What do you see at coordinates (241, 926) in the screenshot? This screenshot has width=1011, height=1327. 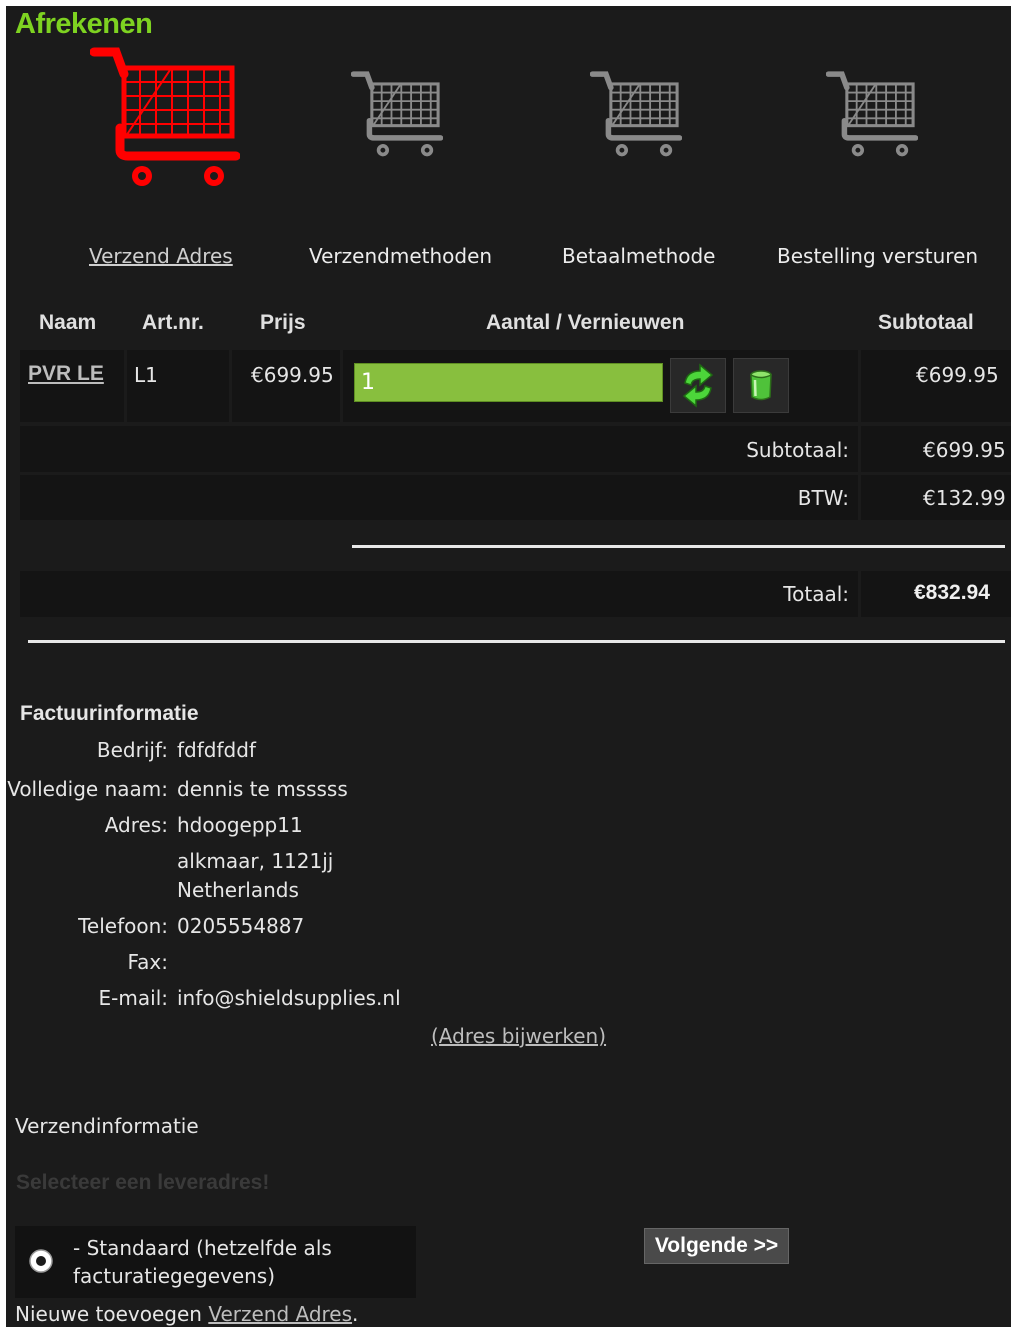 I see `phone-value: 0205554887` at bounding box center [241, 926].